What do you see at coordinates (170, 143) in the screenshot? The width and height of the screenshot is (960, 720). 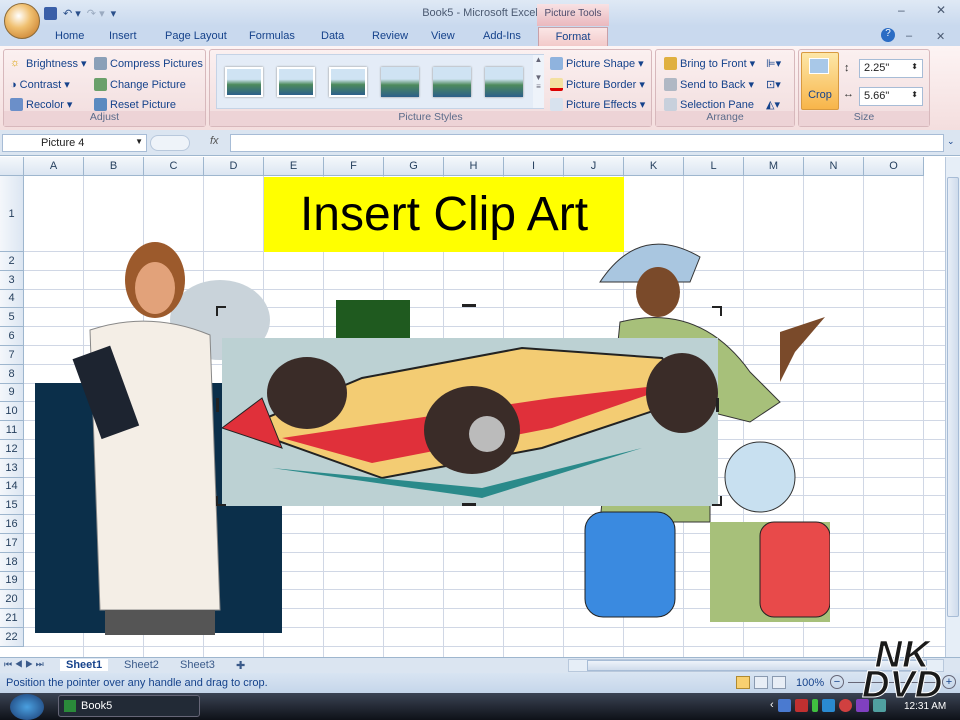 I see `formula-divider` at bounding box center [170, 143].